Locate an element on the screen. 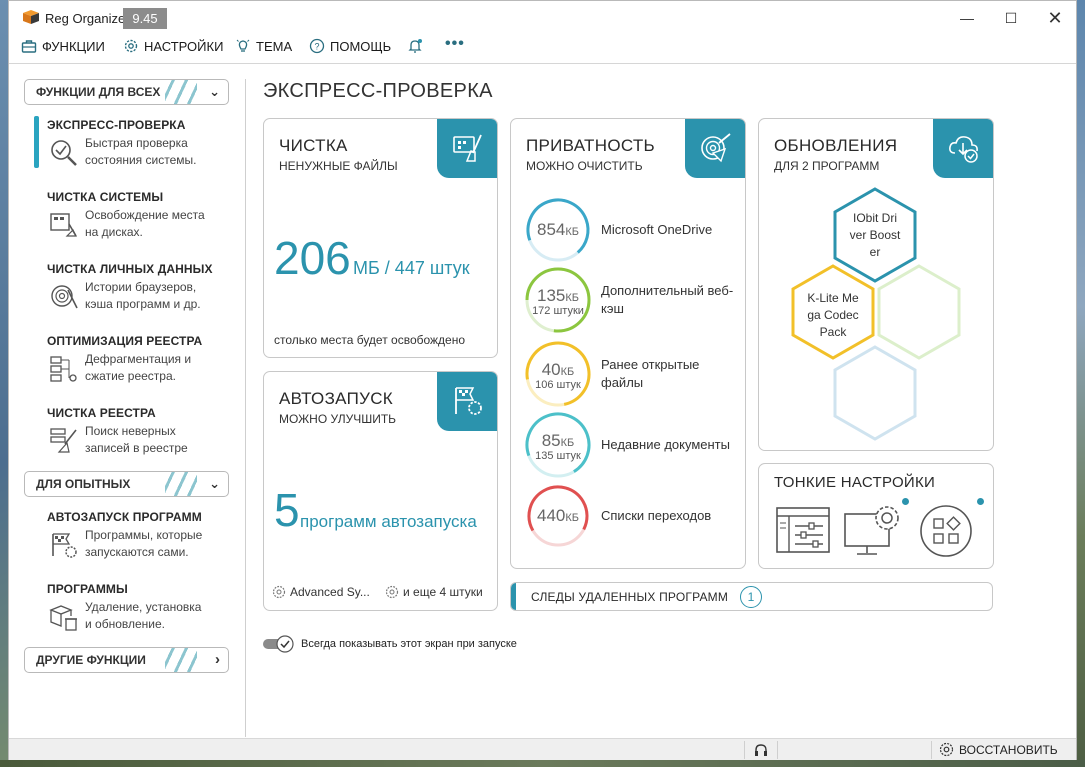 Image resolution: width=1085 pixels, height=767 pixels. privacy-row-recent-docs: 85КБ 135 штук Недавние документы is located at coordinates (633, 445).